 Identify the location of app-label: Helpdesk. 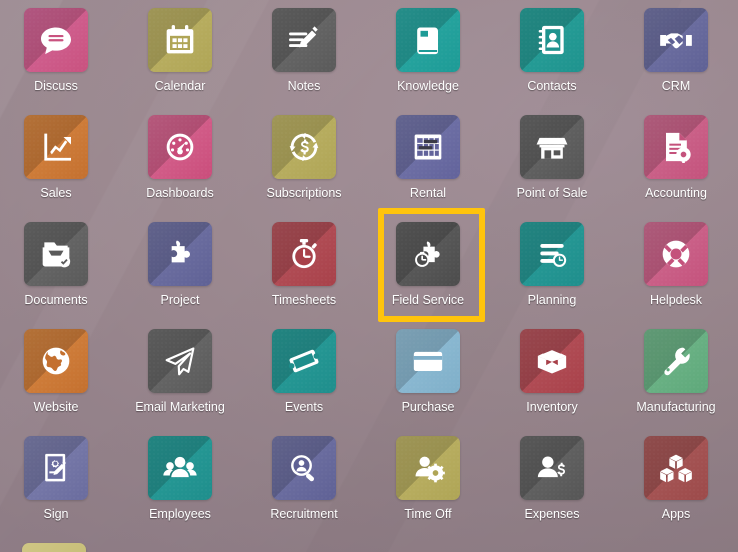
(676, 300).